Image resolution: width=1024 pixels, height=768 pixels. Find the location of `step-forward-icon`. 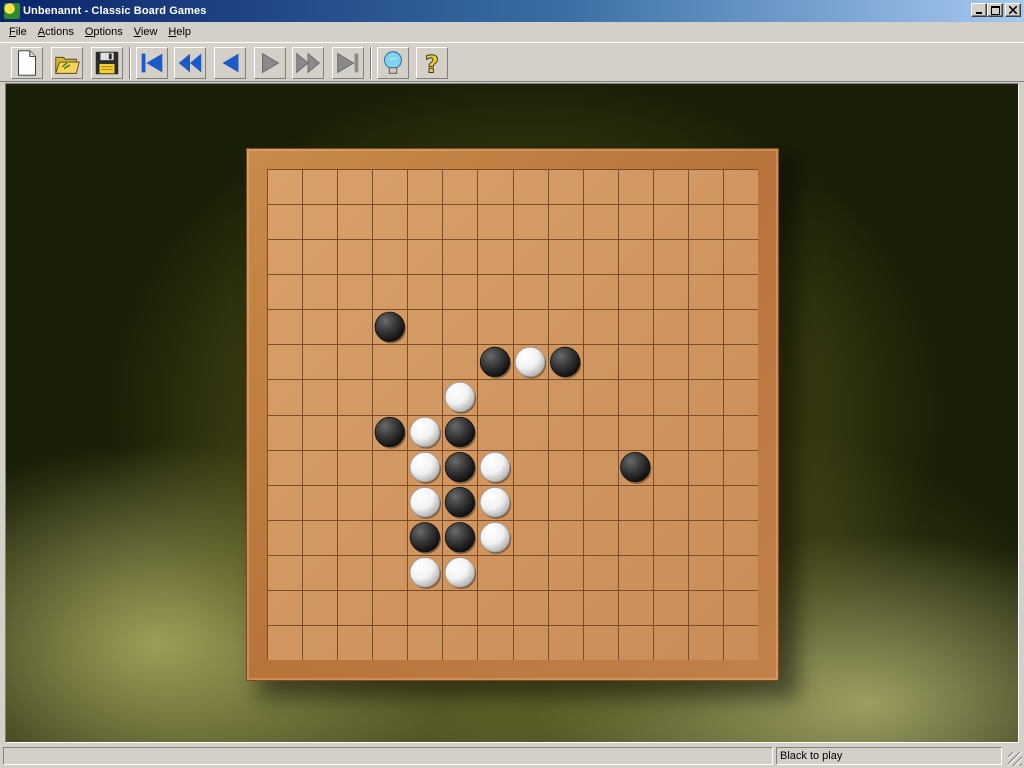

step-forward-icon is located at coordinates (271, 63).